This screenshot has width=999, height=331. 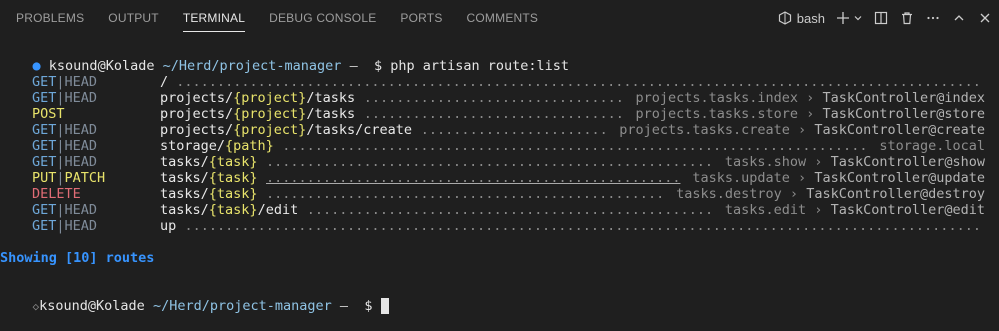 I want to click on tab-debug-console: DEBUG CONSOLE, so click(x=314, y=18).